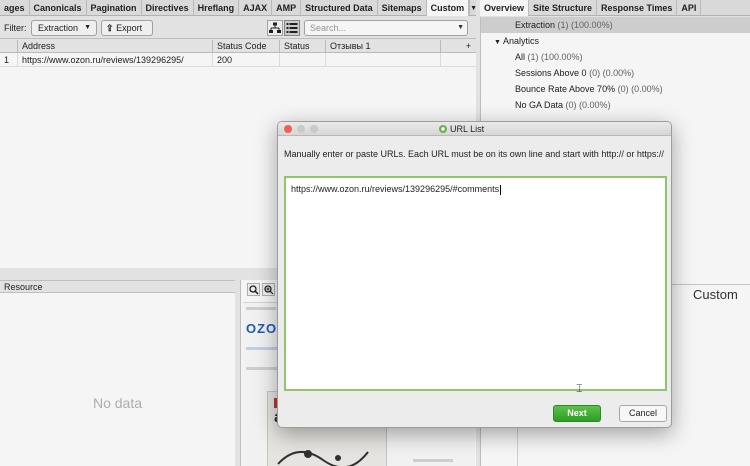  I want to click on text-caret, so click(501, 189).